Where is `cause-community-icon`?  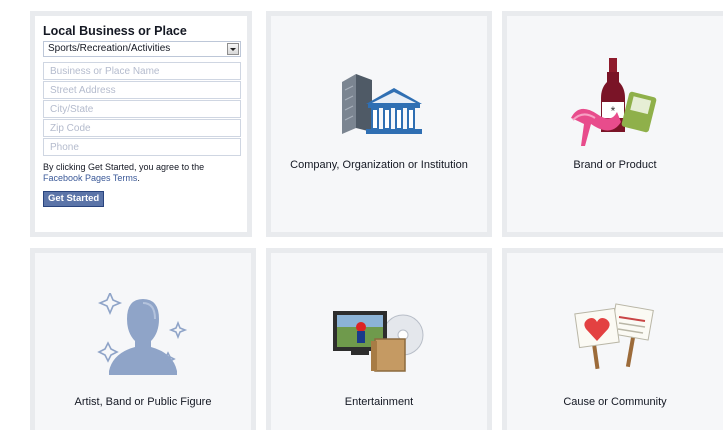
cause-community-icon is located at coordinates (614, 336).